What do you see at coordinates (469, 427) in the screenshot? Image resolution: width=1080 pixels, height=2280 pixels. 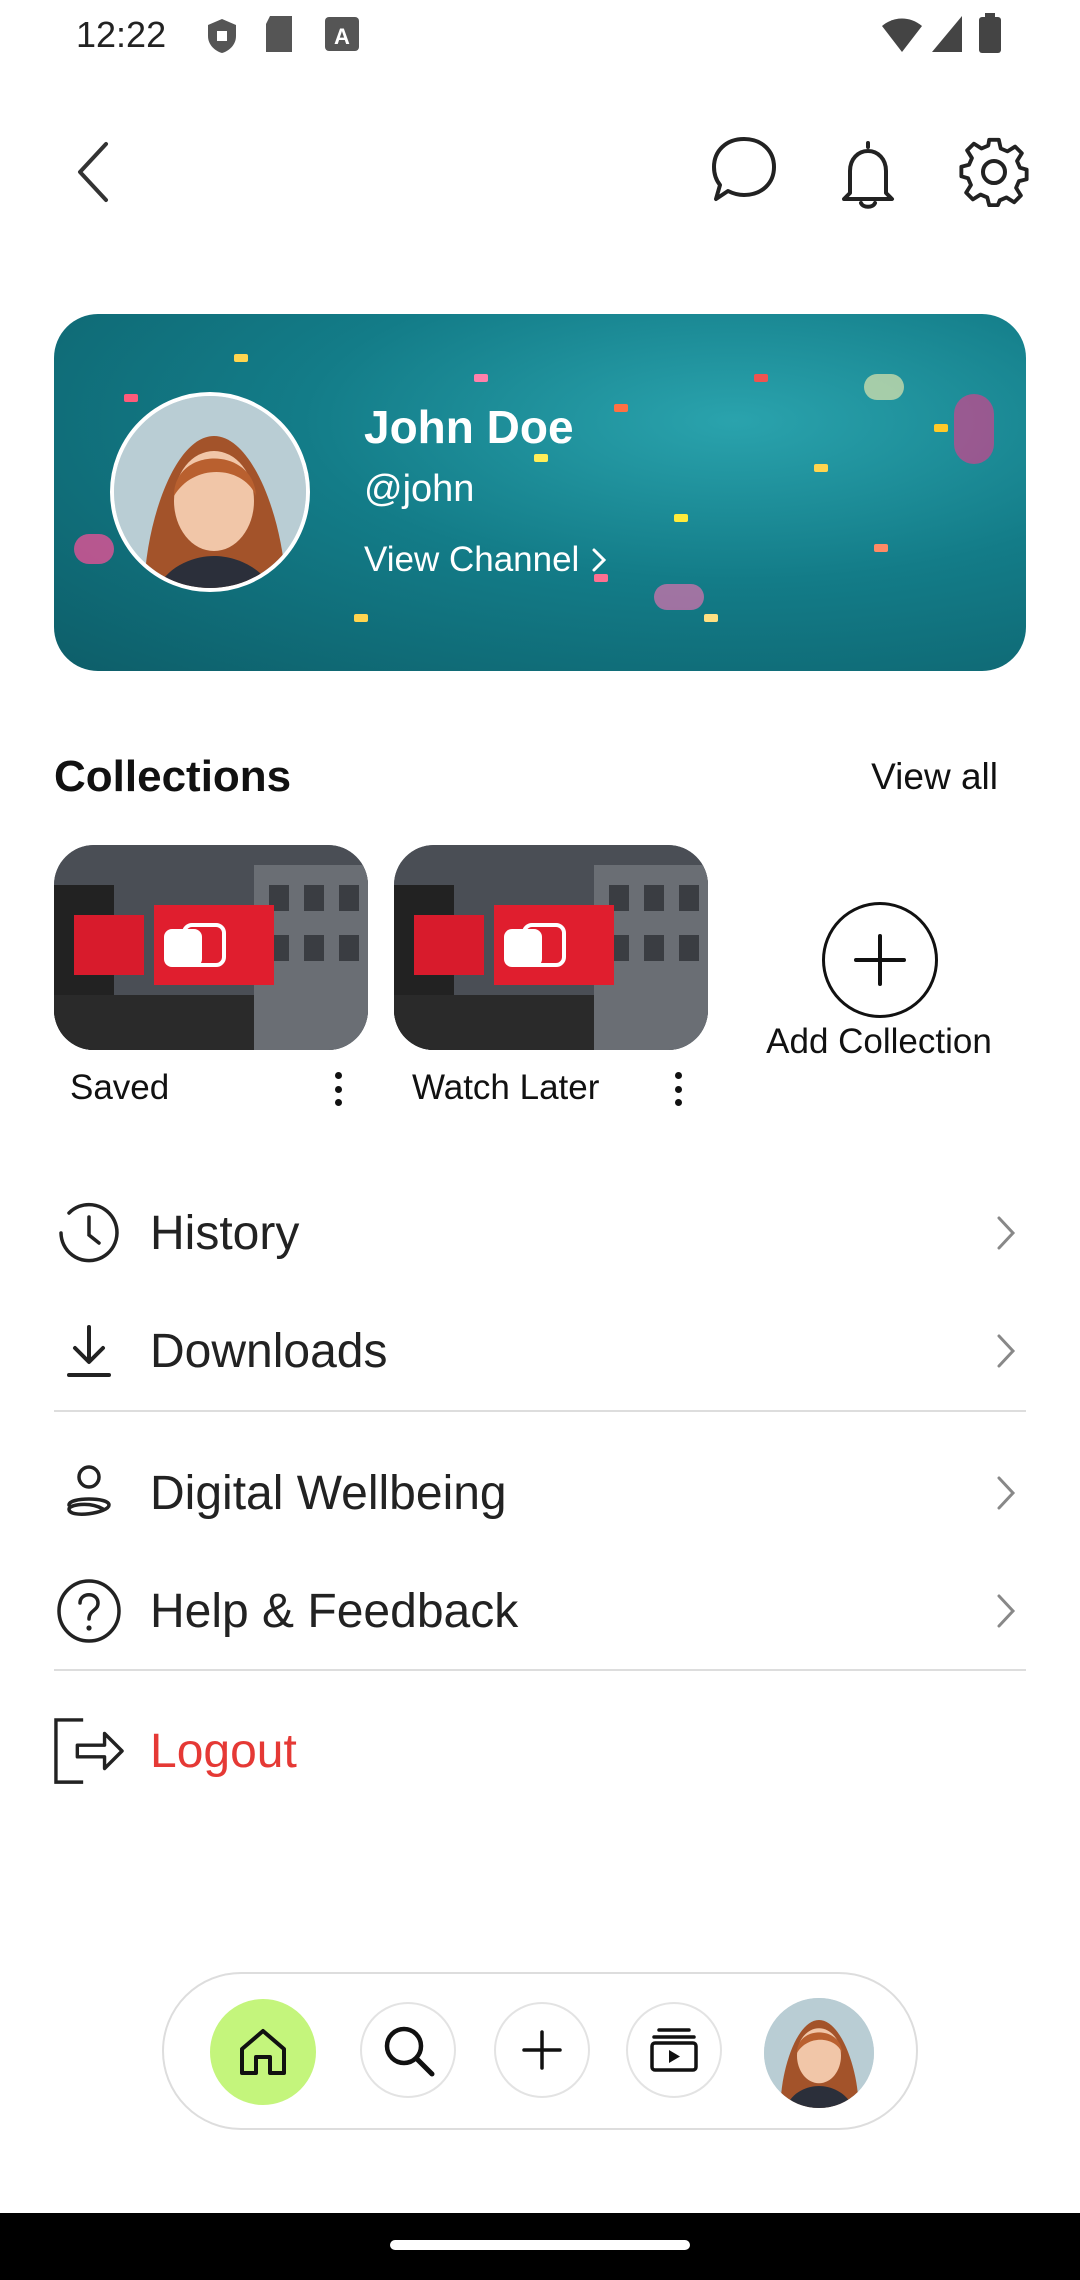 I see `profile-name: John Doe` at bounding box center [469, 427].